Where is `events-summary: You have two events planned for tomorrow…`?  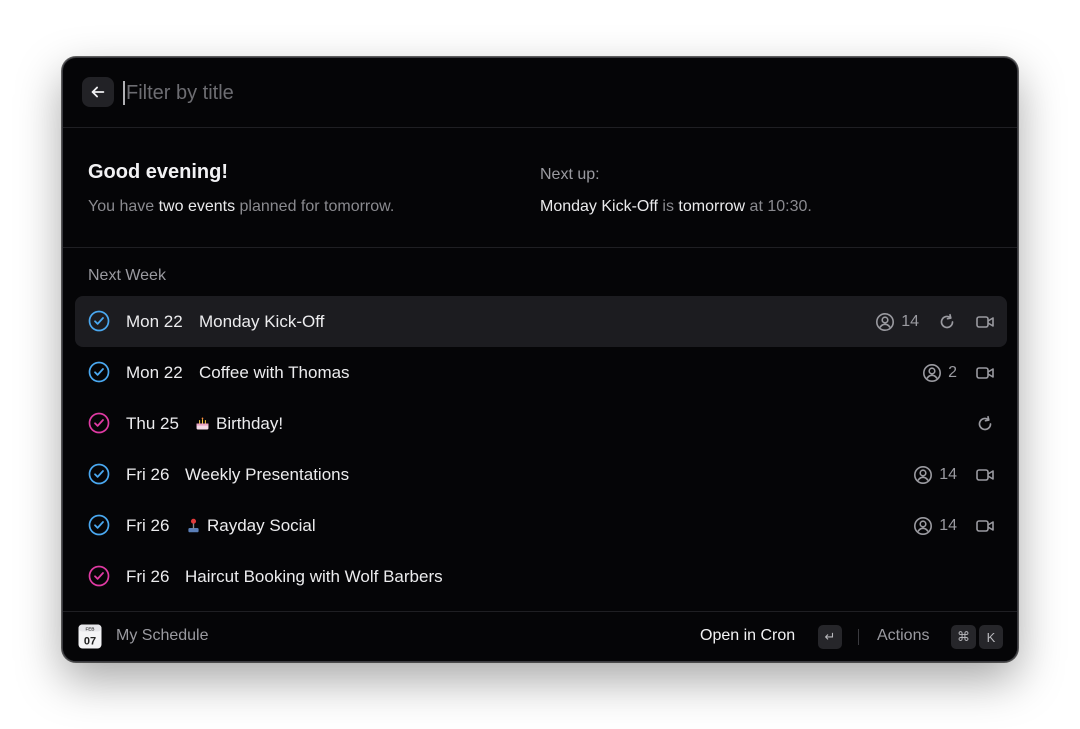
events-summary: You have two events planned for tomorrow… is located at coordinates (241, 207).